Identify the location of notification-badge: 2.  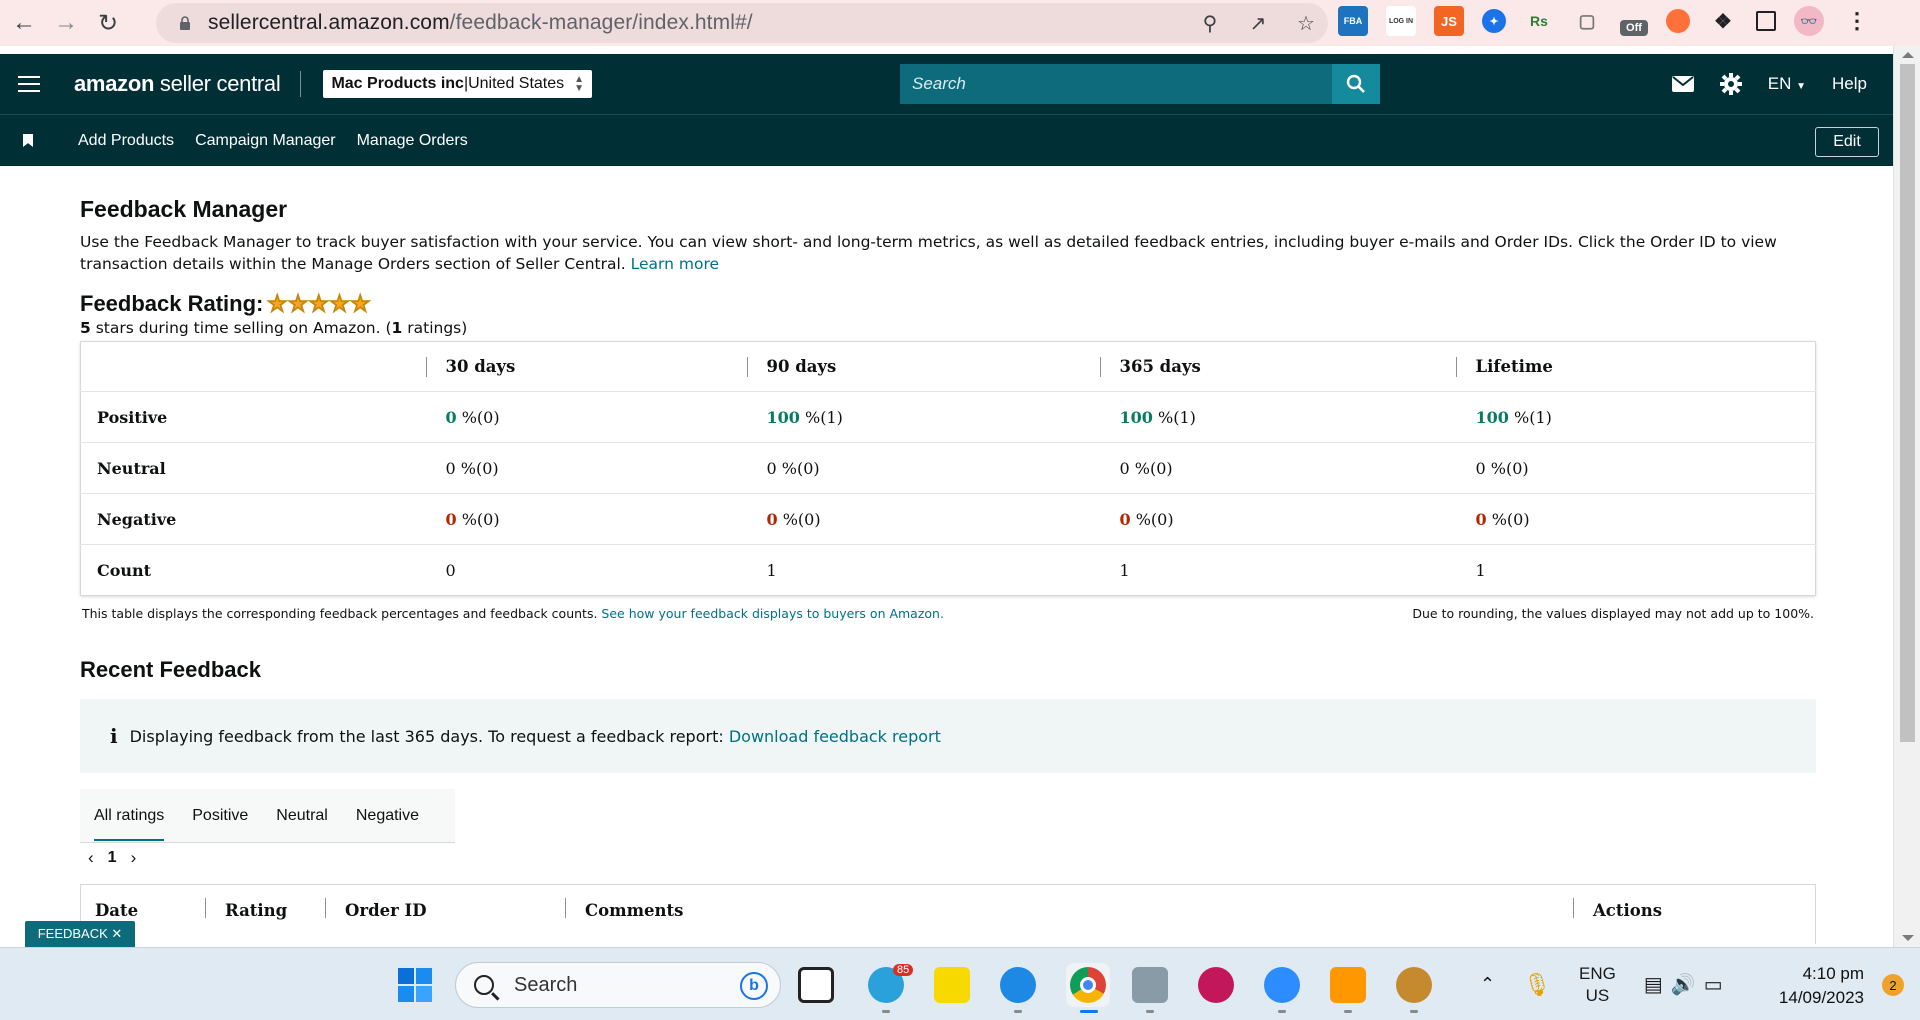
(1893, 985).